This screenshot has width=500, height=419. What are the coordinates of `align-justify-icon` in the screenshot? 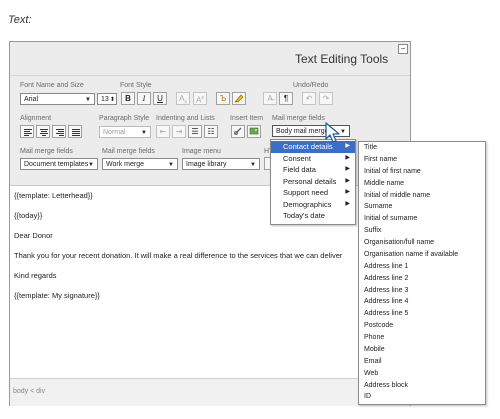 It's located at (75, 131).